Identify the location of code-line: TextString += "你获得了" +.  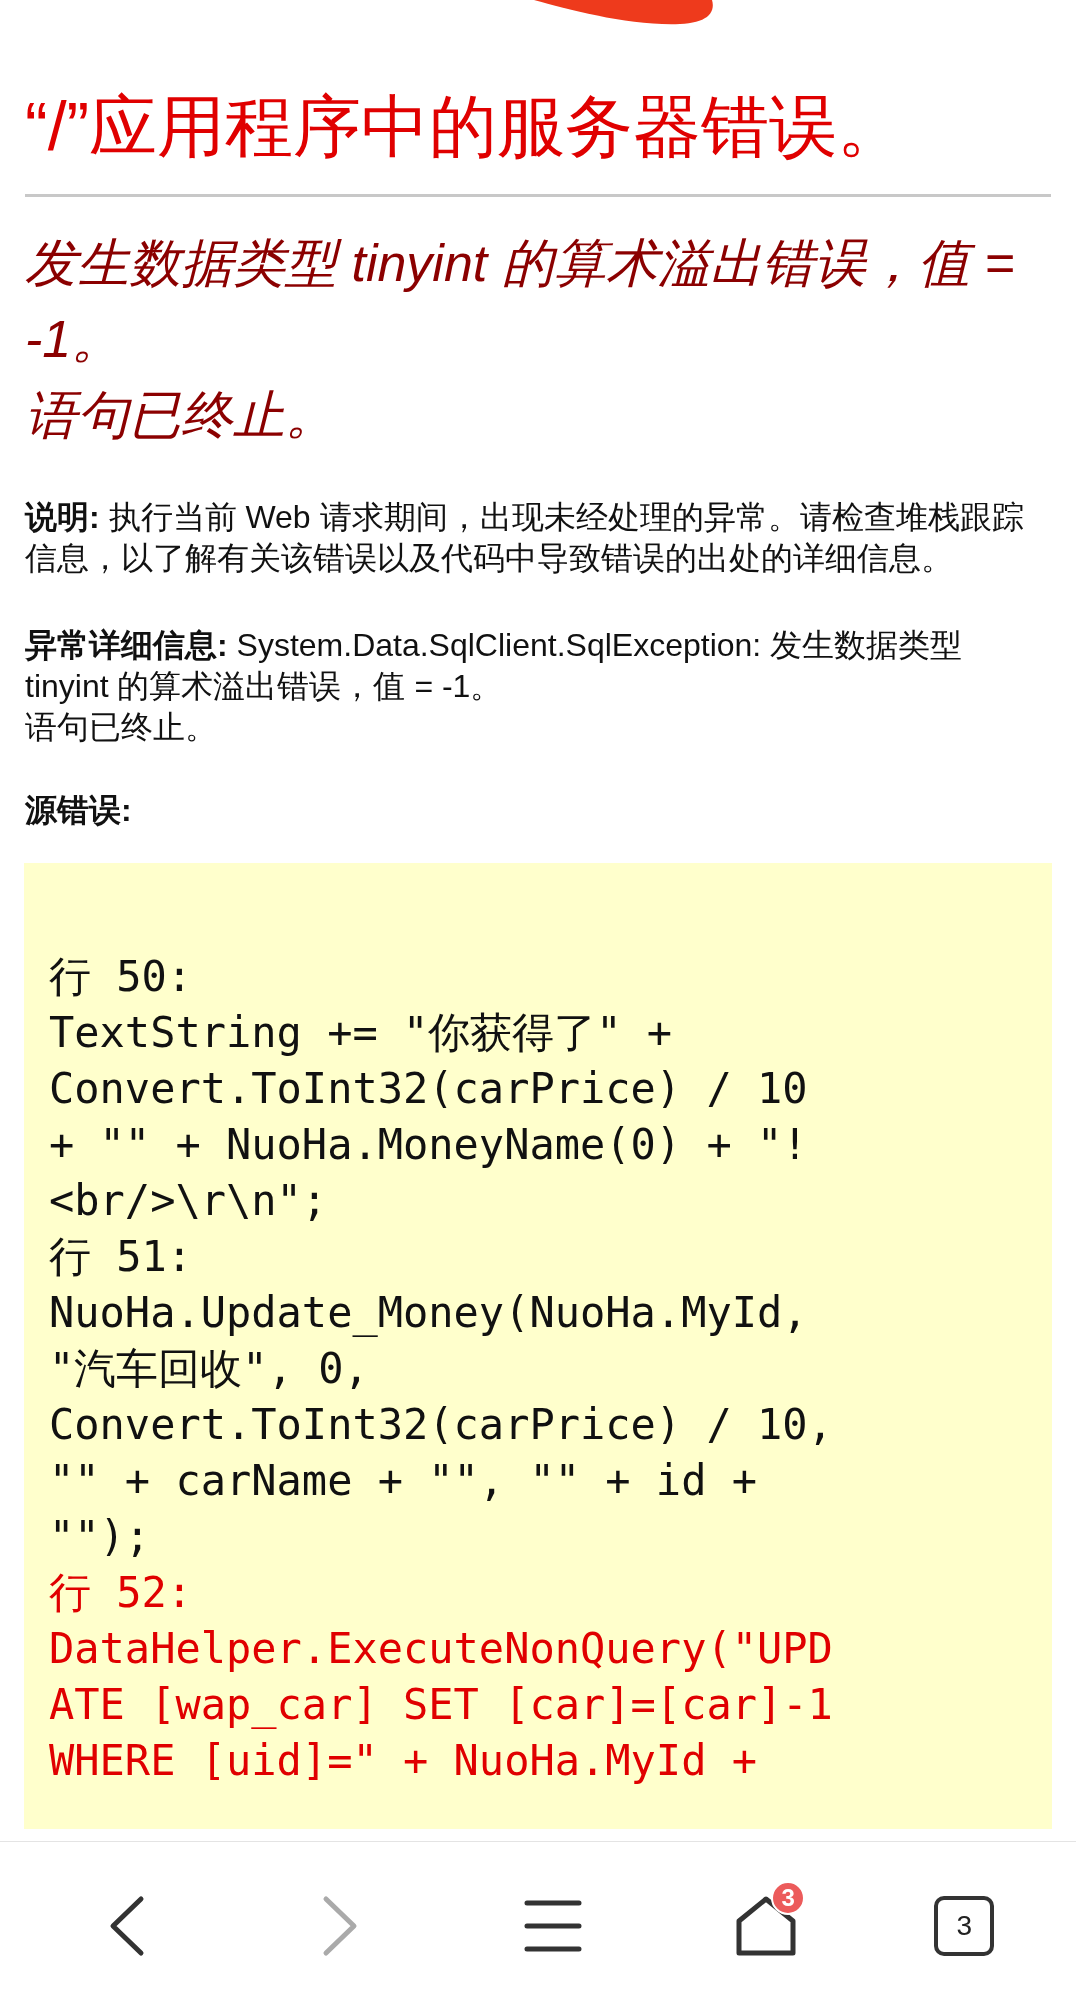
(361, 1033).